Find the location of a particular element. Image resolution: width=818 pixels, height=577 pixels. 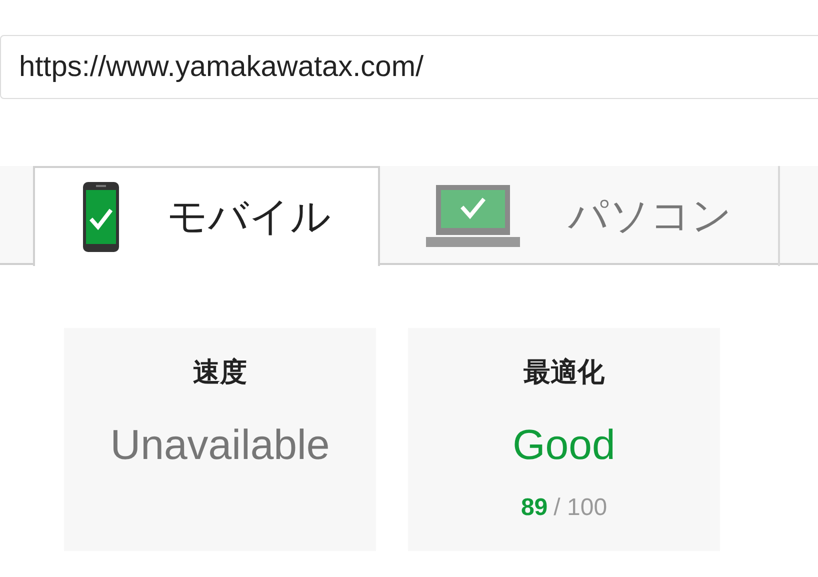

phone-check-icon is located at coordinates (101, 217).